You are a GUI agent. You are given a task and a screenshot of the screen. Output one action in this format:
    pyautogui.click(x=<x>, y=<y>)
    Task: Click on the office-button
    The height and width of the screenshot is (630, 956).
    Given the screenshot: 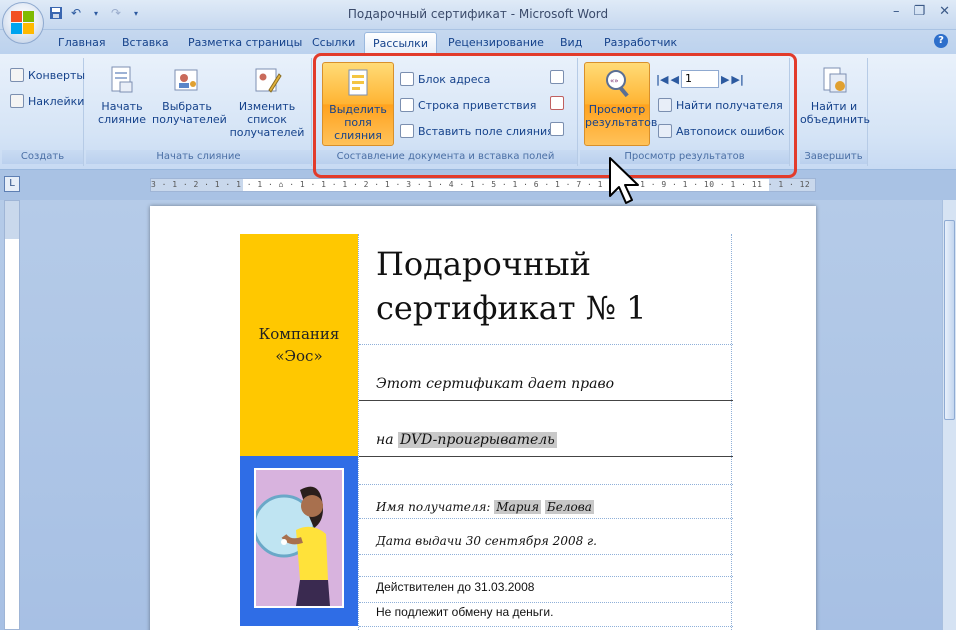 What is the action you would take?
    pyautogui.click(x=23, y=23)
    